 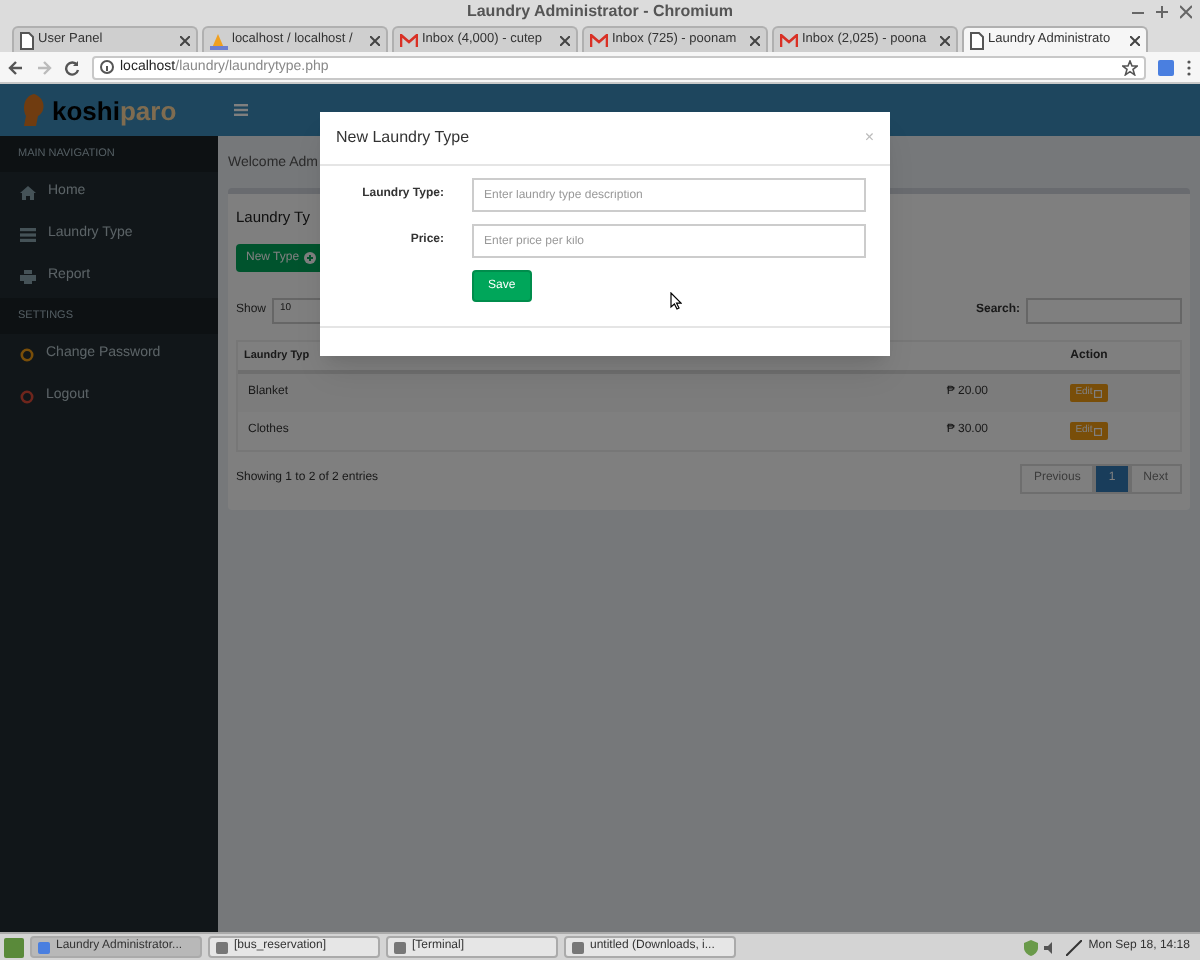 I want to click on close-button: ×, so click(x=869, y=138).